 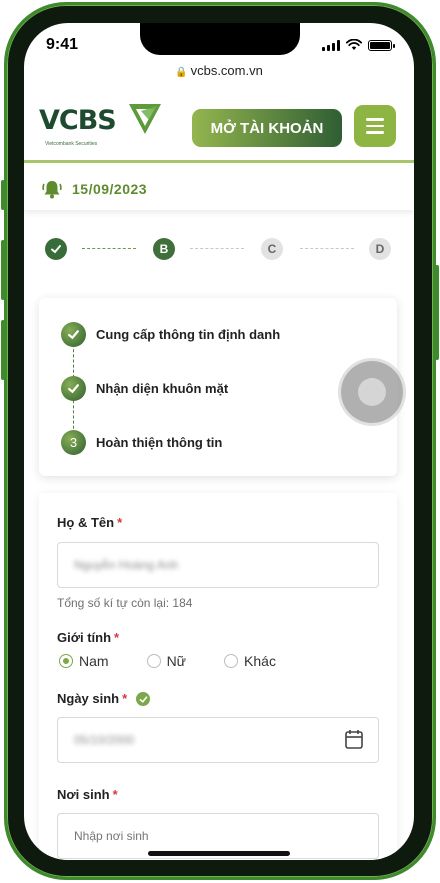 What do you see at coordinates (125, 603) in the screenshot?
I see `char-count-hint: Tổng số kí tự còn lại: 184` at bounding box center [125, 603].